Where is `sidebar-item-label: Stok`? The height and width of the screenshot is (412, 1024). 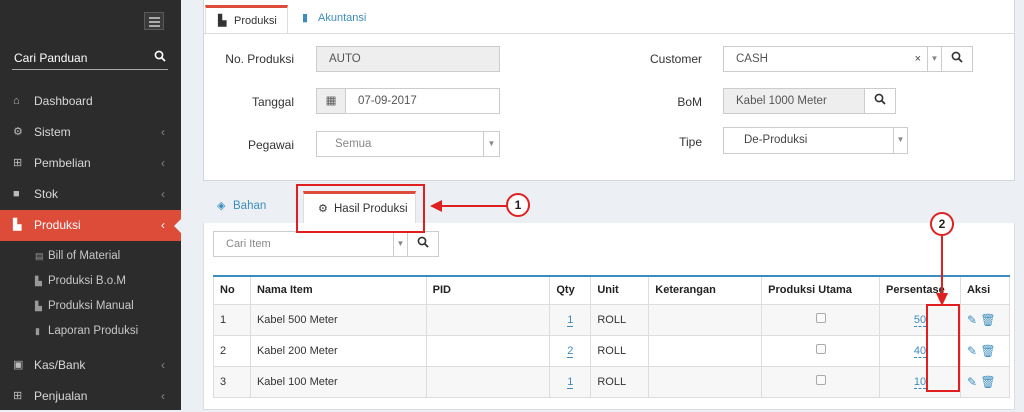 sidebar-item-label: Stok is located at coordinates (46, 194).